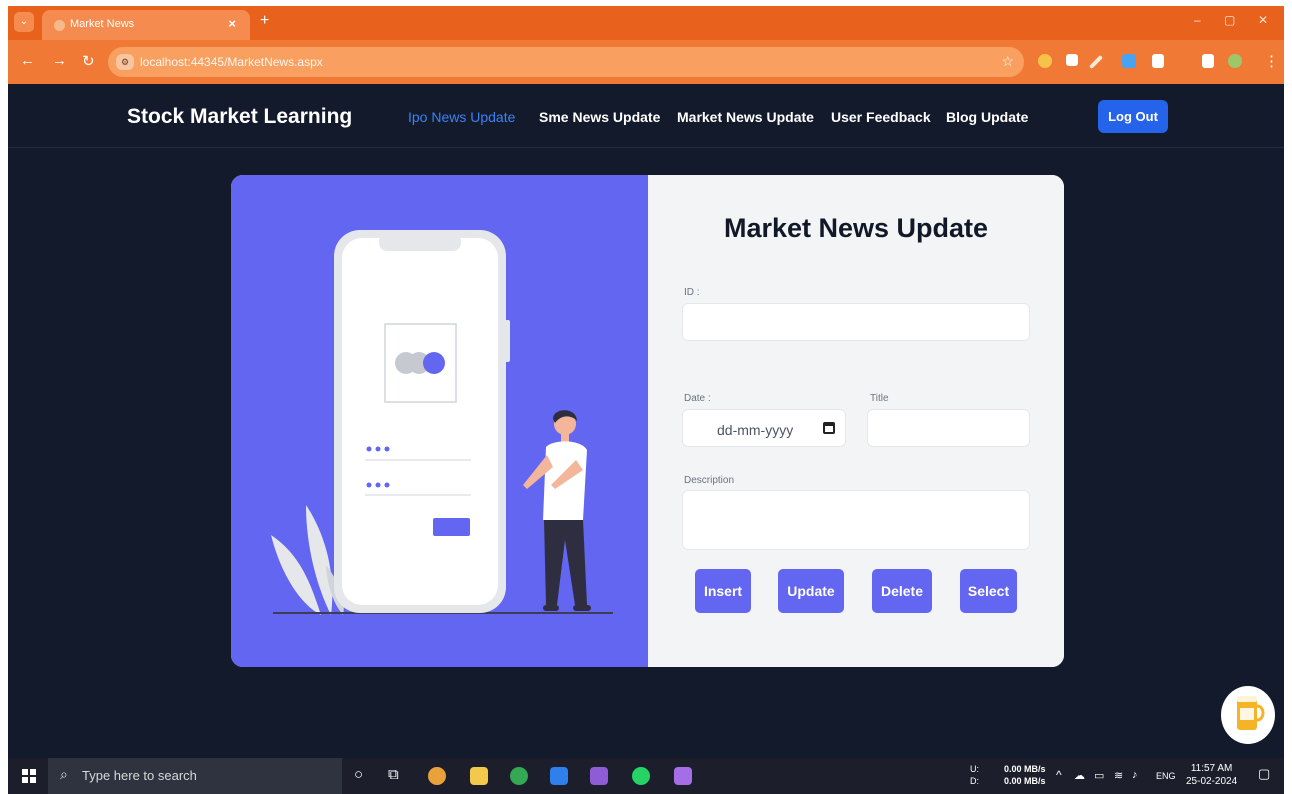 The height and width of the screenshot is (794, 1292). Describe the element at coordinates (599, 117) in the screenshot. I see `nav-link-sme-news: Sme News Update` at that location.